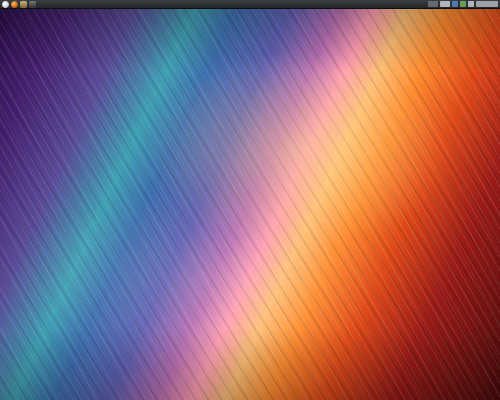 This screenshot has width=500, height=400. Describe the element at coordinates (32, 4) in the screenshot. I see `terminal-icon` at that location.